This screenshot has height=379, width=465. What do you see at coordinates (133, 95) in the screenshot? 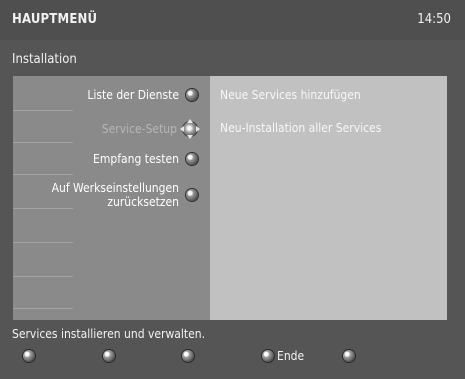
I see `menu-item-label: Liste der Dienste` at bounding box center [133, 95].